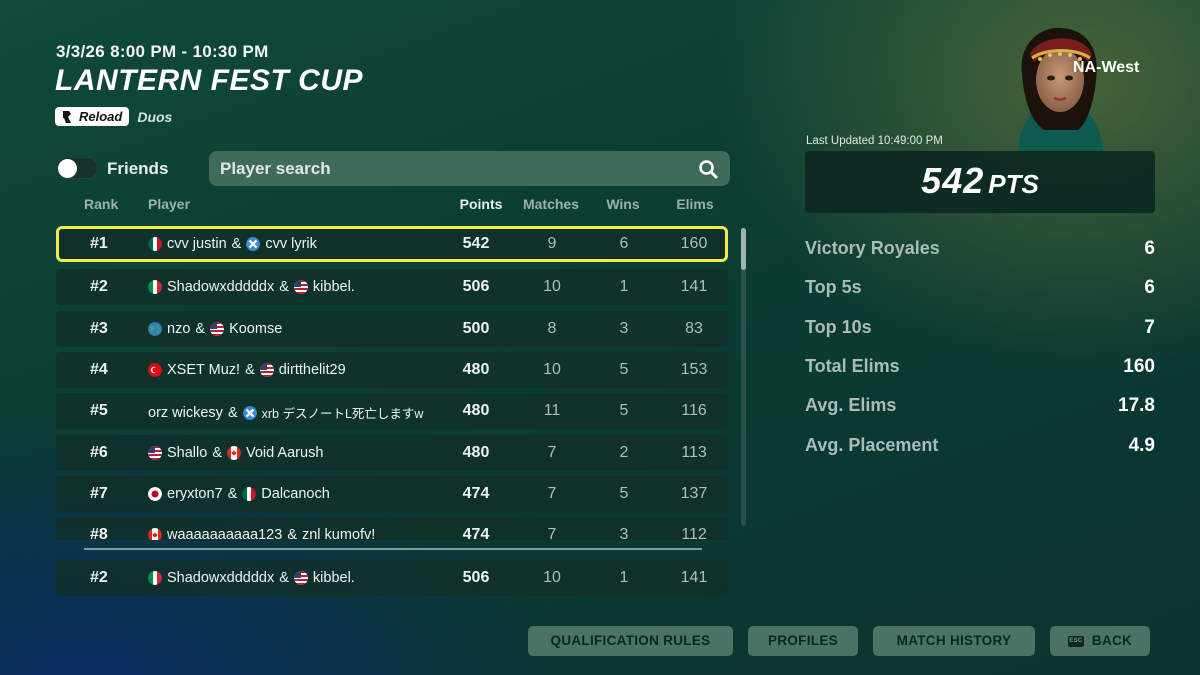 This screenshot has width=1200, height=675. What do you see at coordinates (624, 286) in the screenshot?
I see `row-wins: 1` at bounding box center [624, 286].